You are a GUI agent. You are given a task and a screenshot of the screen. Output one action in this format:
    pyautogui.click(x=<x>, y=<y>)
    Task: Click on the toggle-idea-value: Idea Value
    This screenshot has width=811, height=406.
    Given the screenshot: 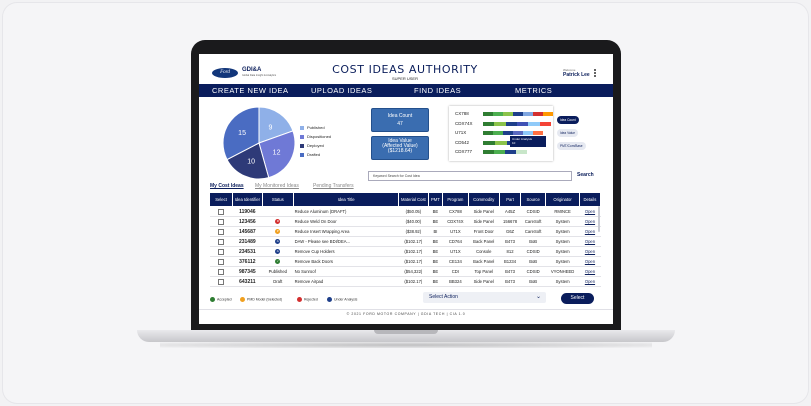 What is the action you would take?
    pyautogui.click(x=568, y=133)
    